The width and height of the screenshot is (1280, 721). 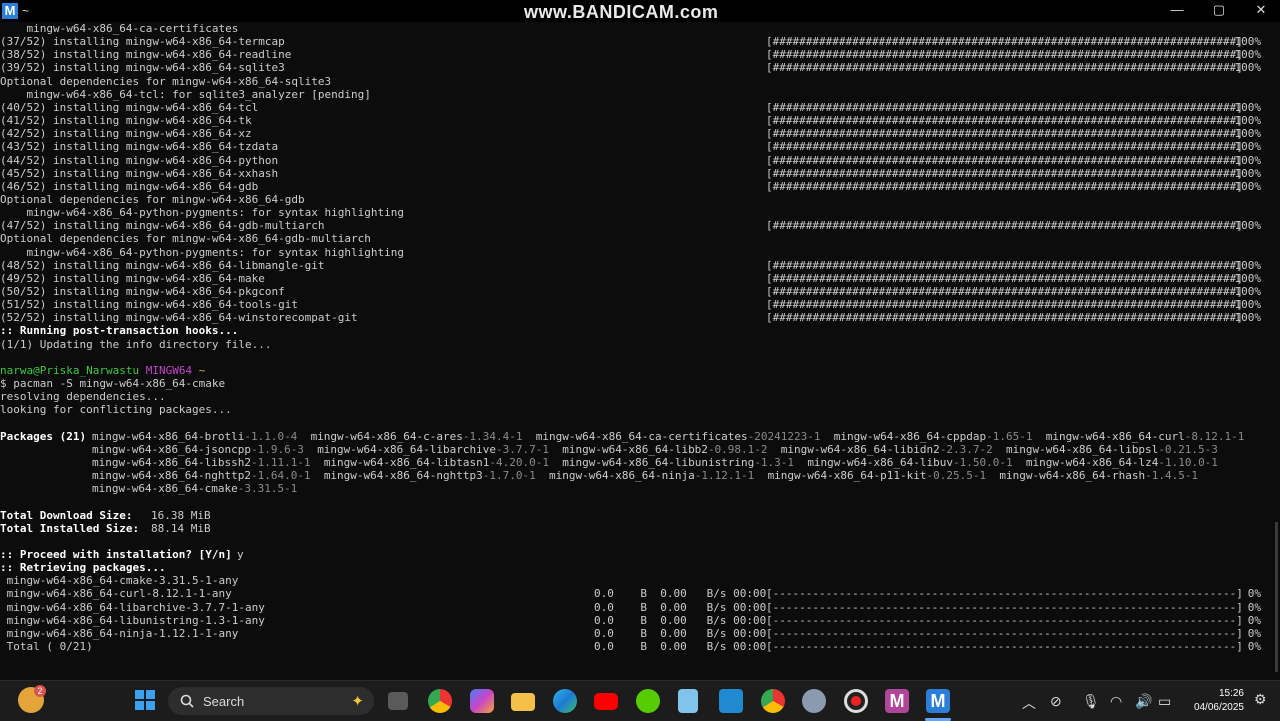 What do you see at coordinates (634, 28) in the screenshot?
I see `install-line: mingw-w64-x86_64-ca-certificates` at bounding box center [634, 28].